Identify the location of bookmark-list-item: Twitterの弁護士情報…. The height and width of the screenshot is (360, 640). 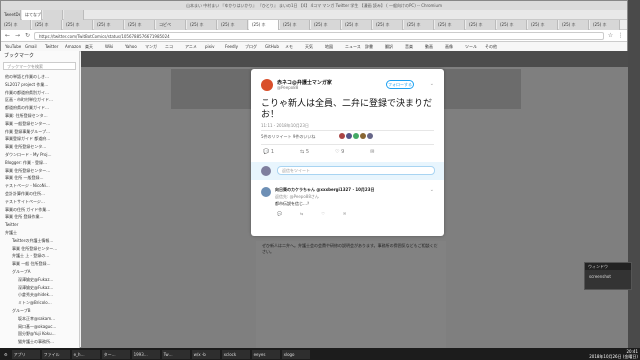
(39, 241).